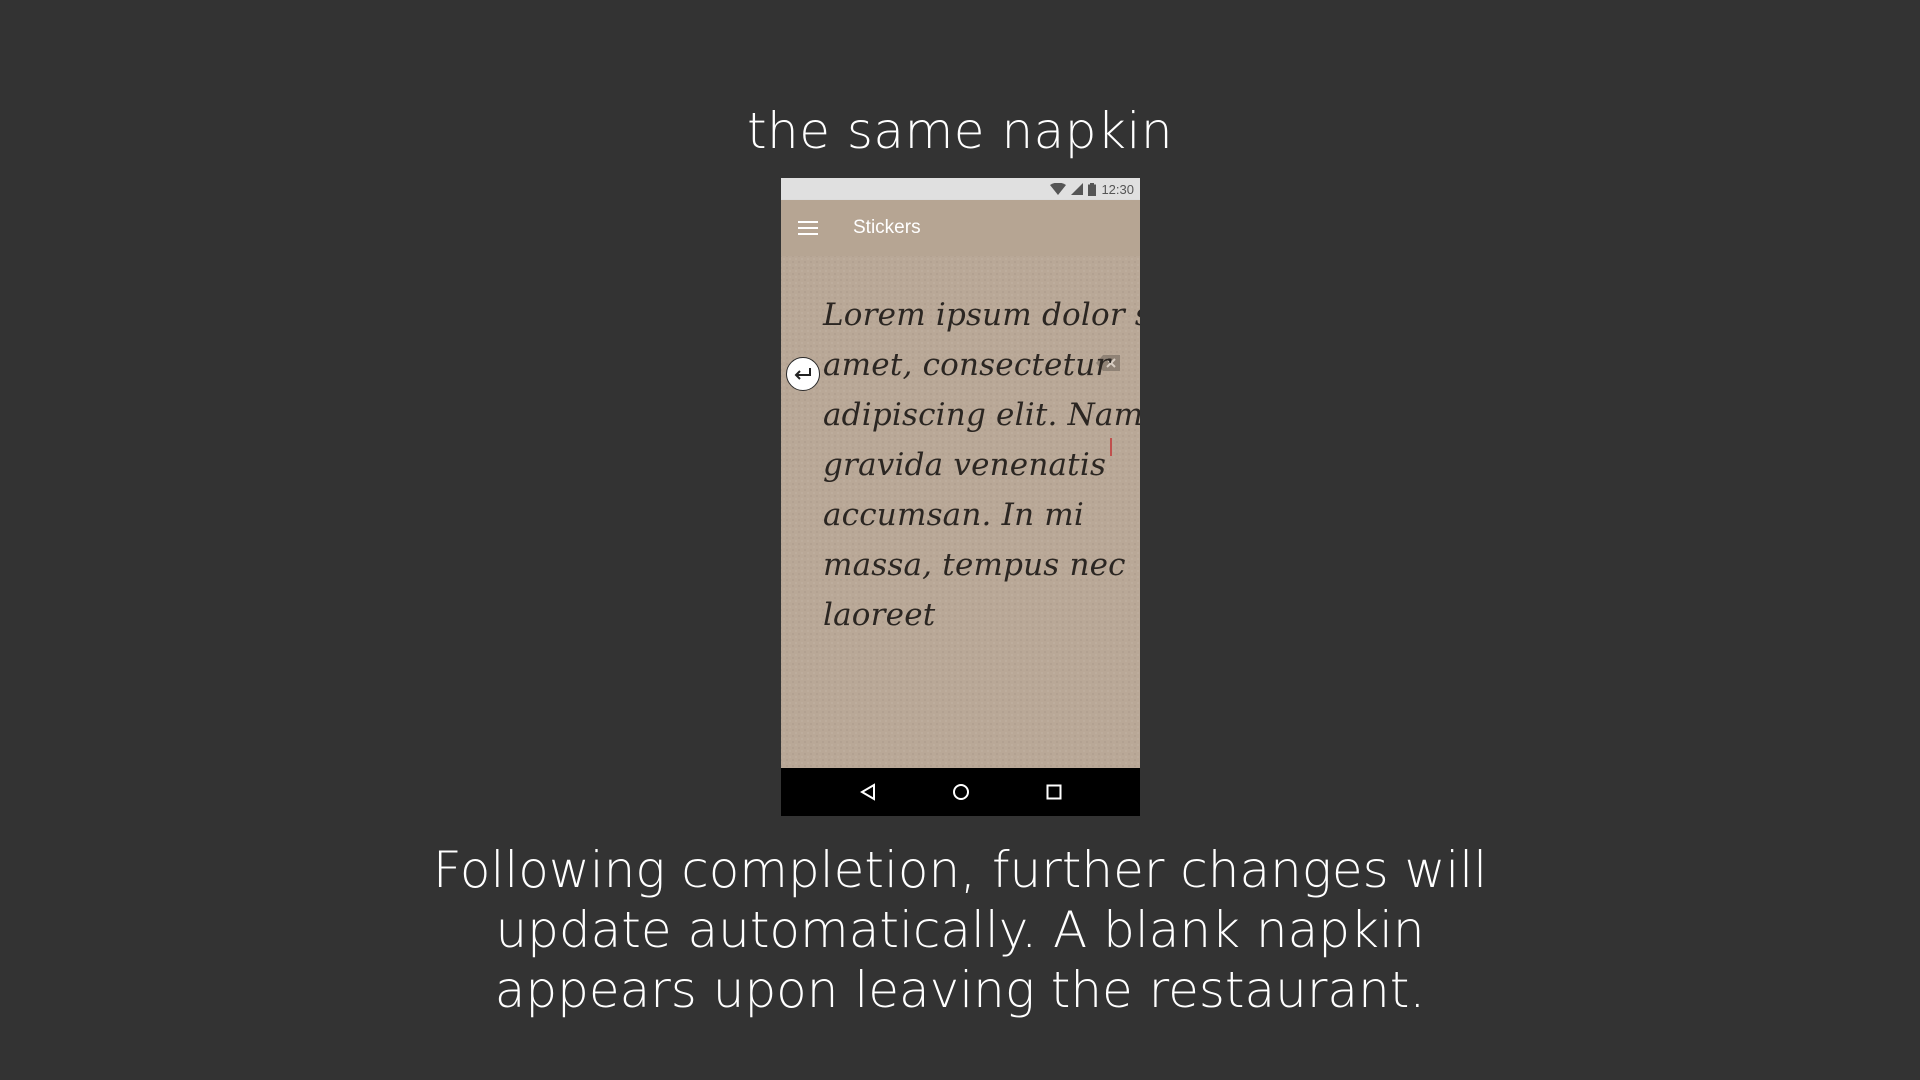 The width and height of the screenshot is (1920, 1080). Describe the element at coordinates (981, 315) in the screenshot. I see `note-line: Lorem ipsum dolor sit` at that location.